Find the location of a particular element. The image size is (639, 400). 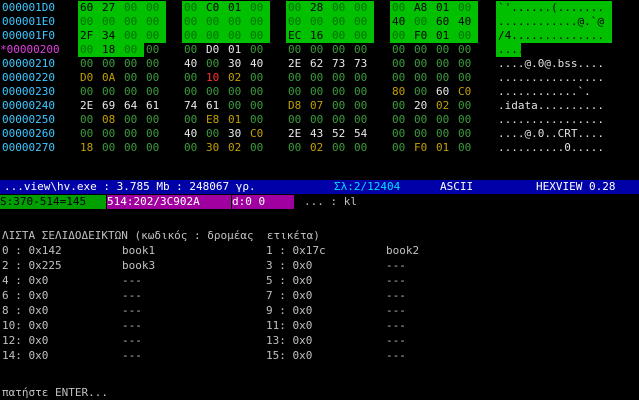

hex-byte: F0 is located at coordinates (420, 36).